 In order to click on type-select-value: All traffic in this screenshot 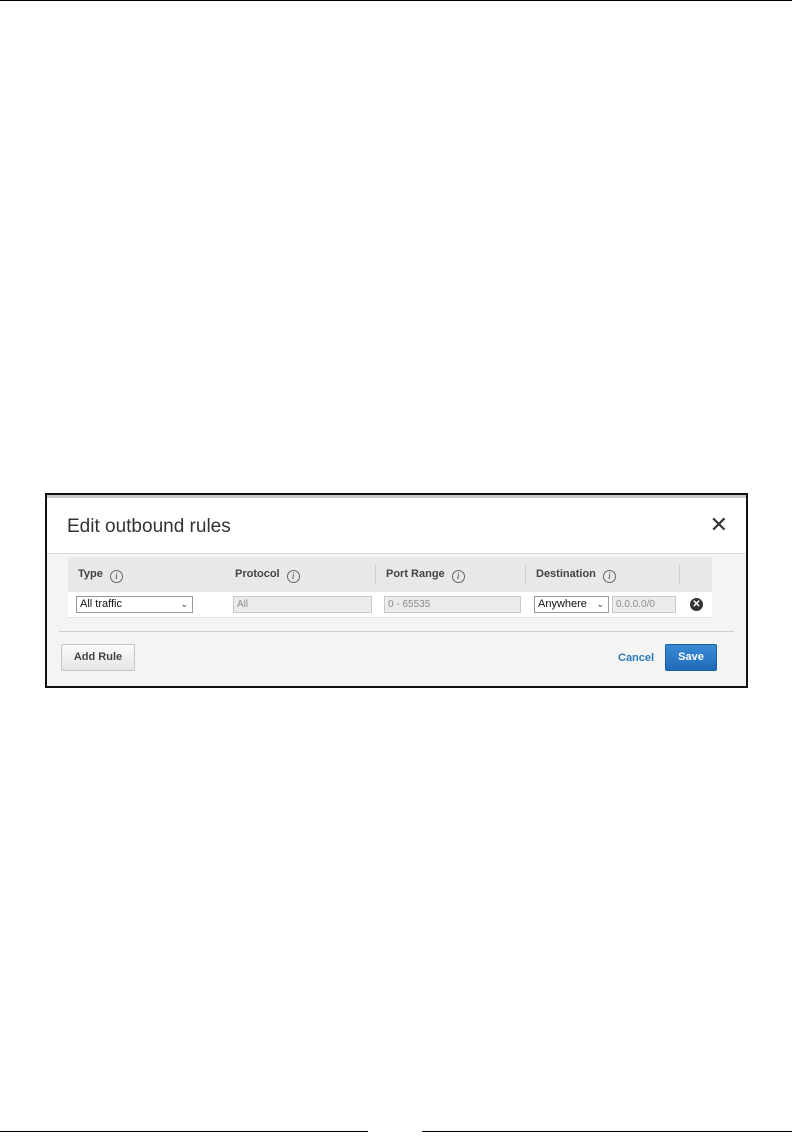, I will do `click(101, 604)`.